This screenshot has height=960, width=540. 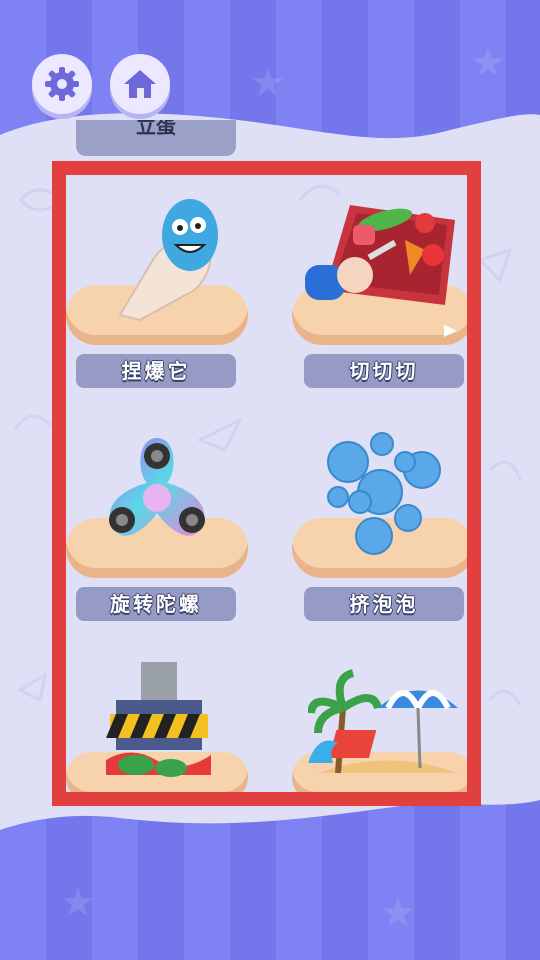 I want to click on game-label: 切切切, so click(x=384, y=371).